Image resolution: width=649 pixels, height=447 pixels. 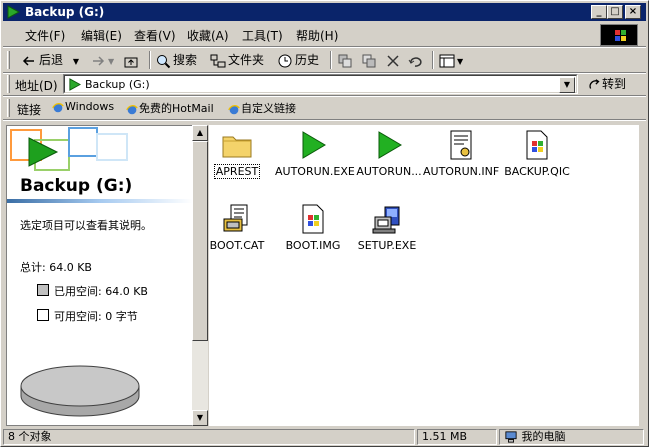 What do you see at coordinates (567, 85) in the screenshot?
I see `address-dropdown-button: ▼` at bounding box center [567, 85].